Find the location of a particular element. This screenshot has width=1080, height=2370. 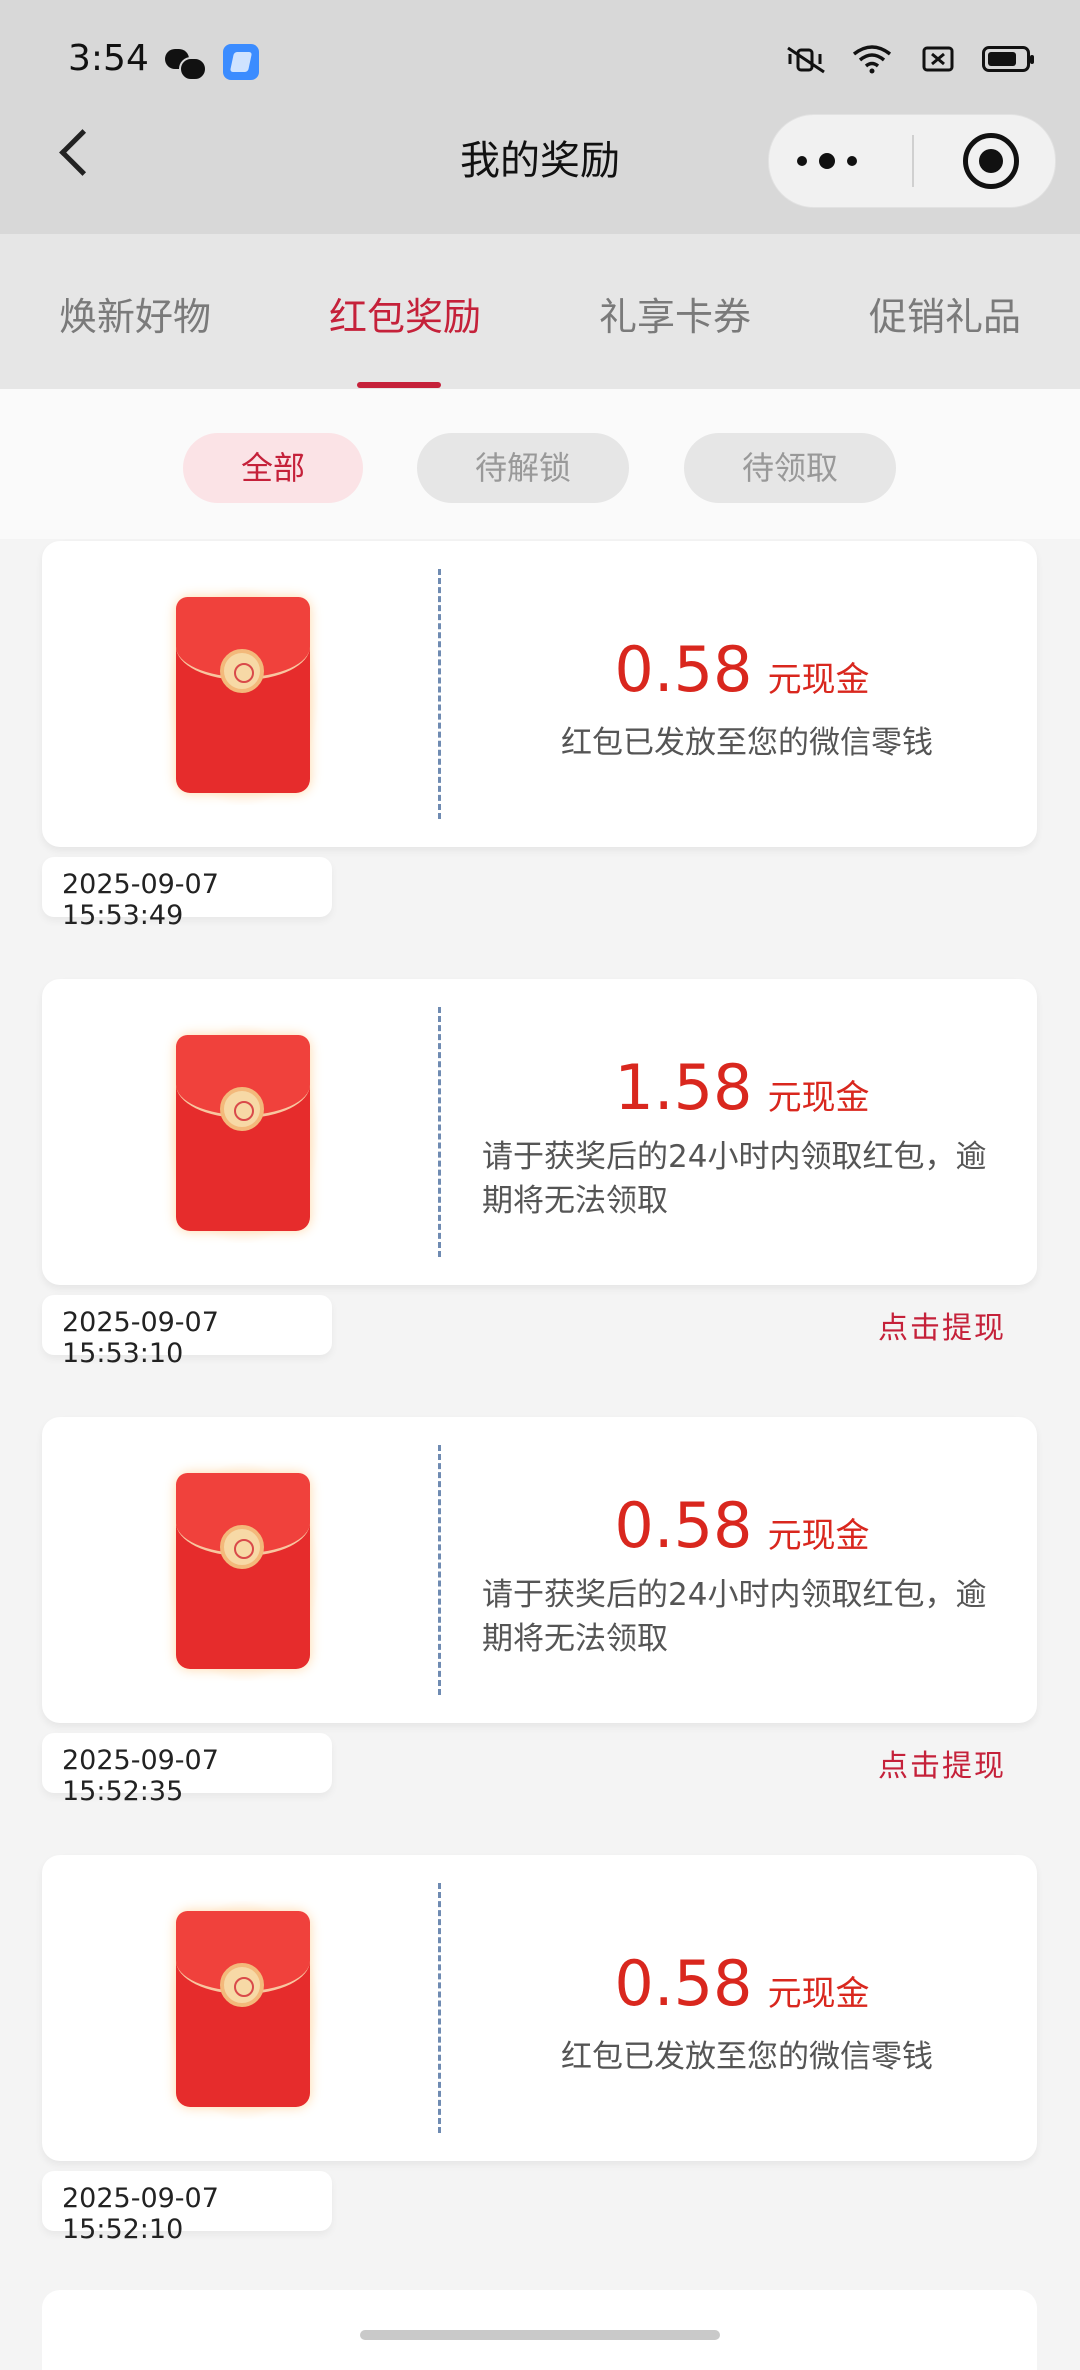

filter-locked: 待解锁 is located at coordinates (523, 468).